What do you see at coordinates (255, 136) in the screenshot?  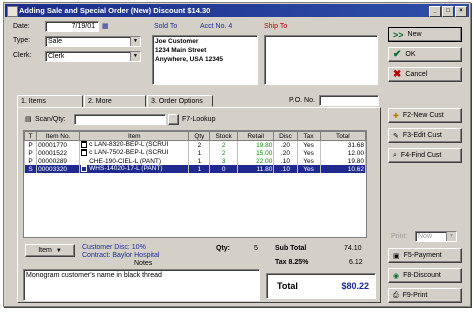 I see `col-header: Retail` at bounding box center [255, 136].